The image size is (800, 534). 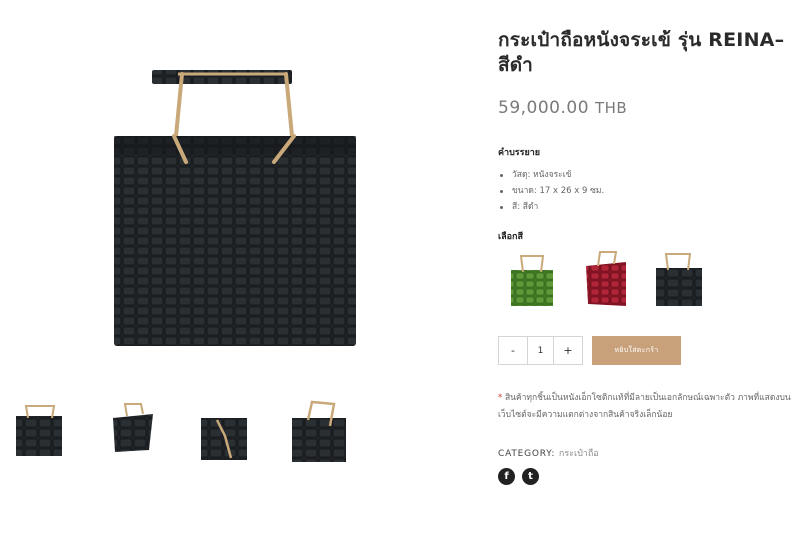 What do you see at coordinates (500, 398) in the screenshot?
I see `note-marker: *` at bounding box center [500, 398].